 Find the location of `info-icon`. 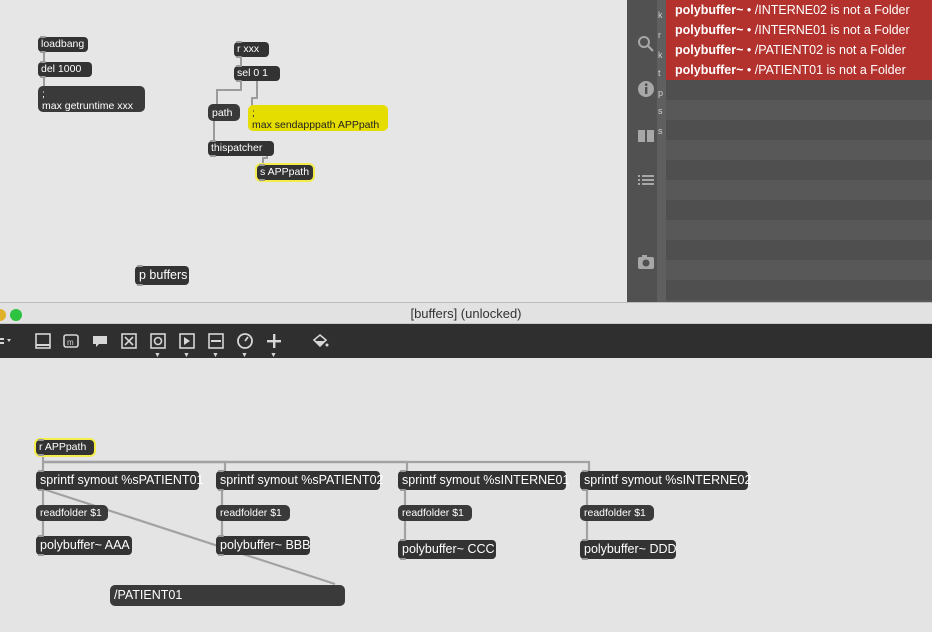

info-icon is located at coordinates (646, 90).